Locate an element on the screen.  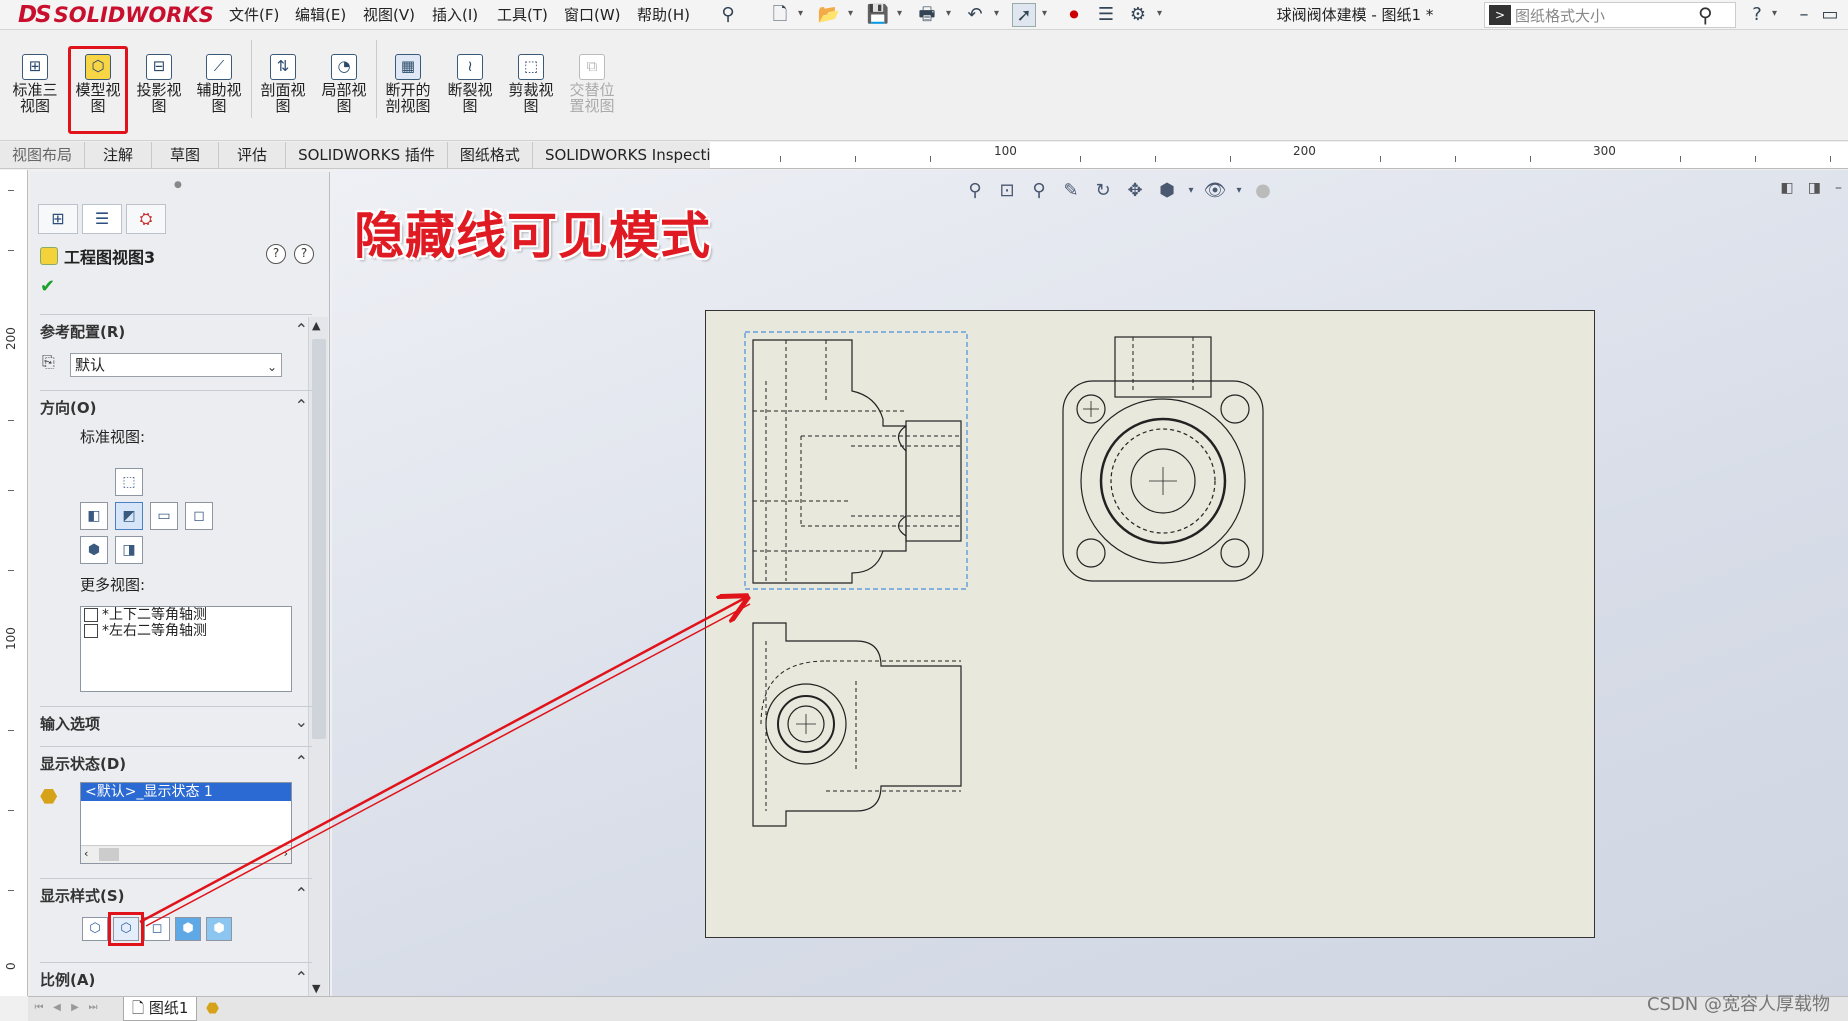
save-icon: 💾 is located at coordinates (878, 15).